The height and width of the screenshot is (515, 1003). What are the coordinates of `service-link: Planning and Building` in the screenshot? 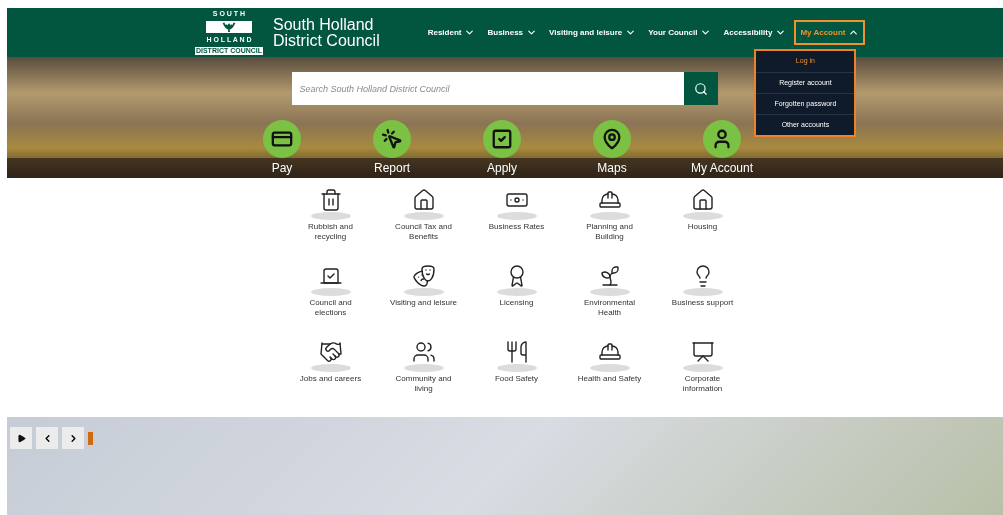 It's located at (609, 224).